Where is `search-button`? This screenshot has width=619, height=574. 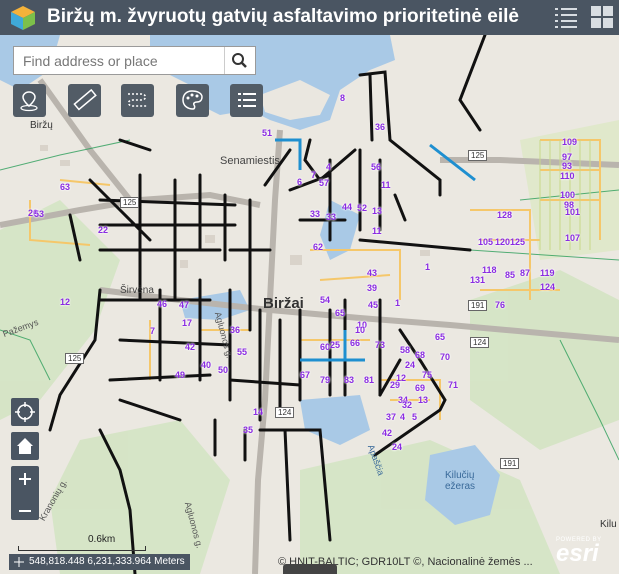 search-button is located at coordinates (239, 60).